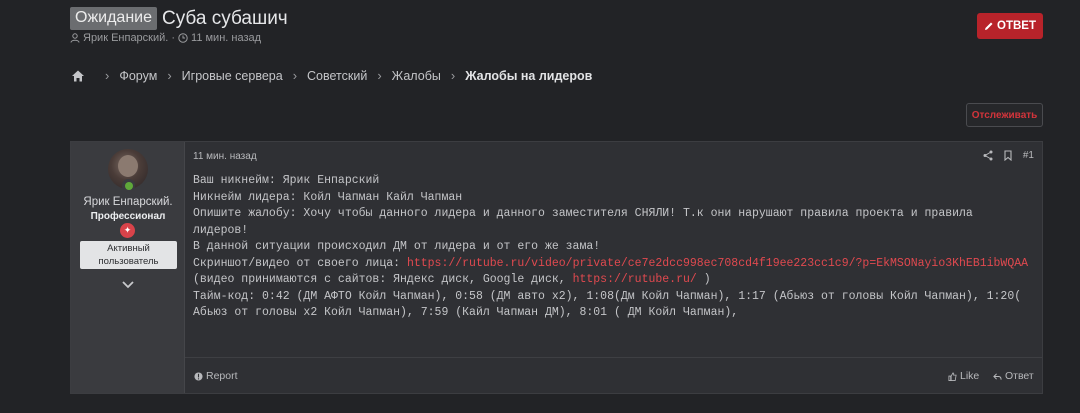 This screenshot has width=1080, height=413. What do you see at coordinates (528, 76) in the screenshot?
I see `breadcrumb-item-current: Жалобы на лидеров` at bounding box center [528, 76].